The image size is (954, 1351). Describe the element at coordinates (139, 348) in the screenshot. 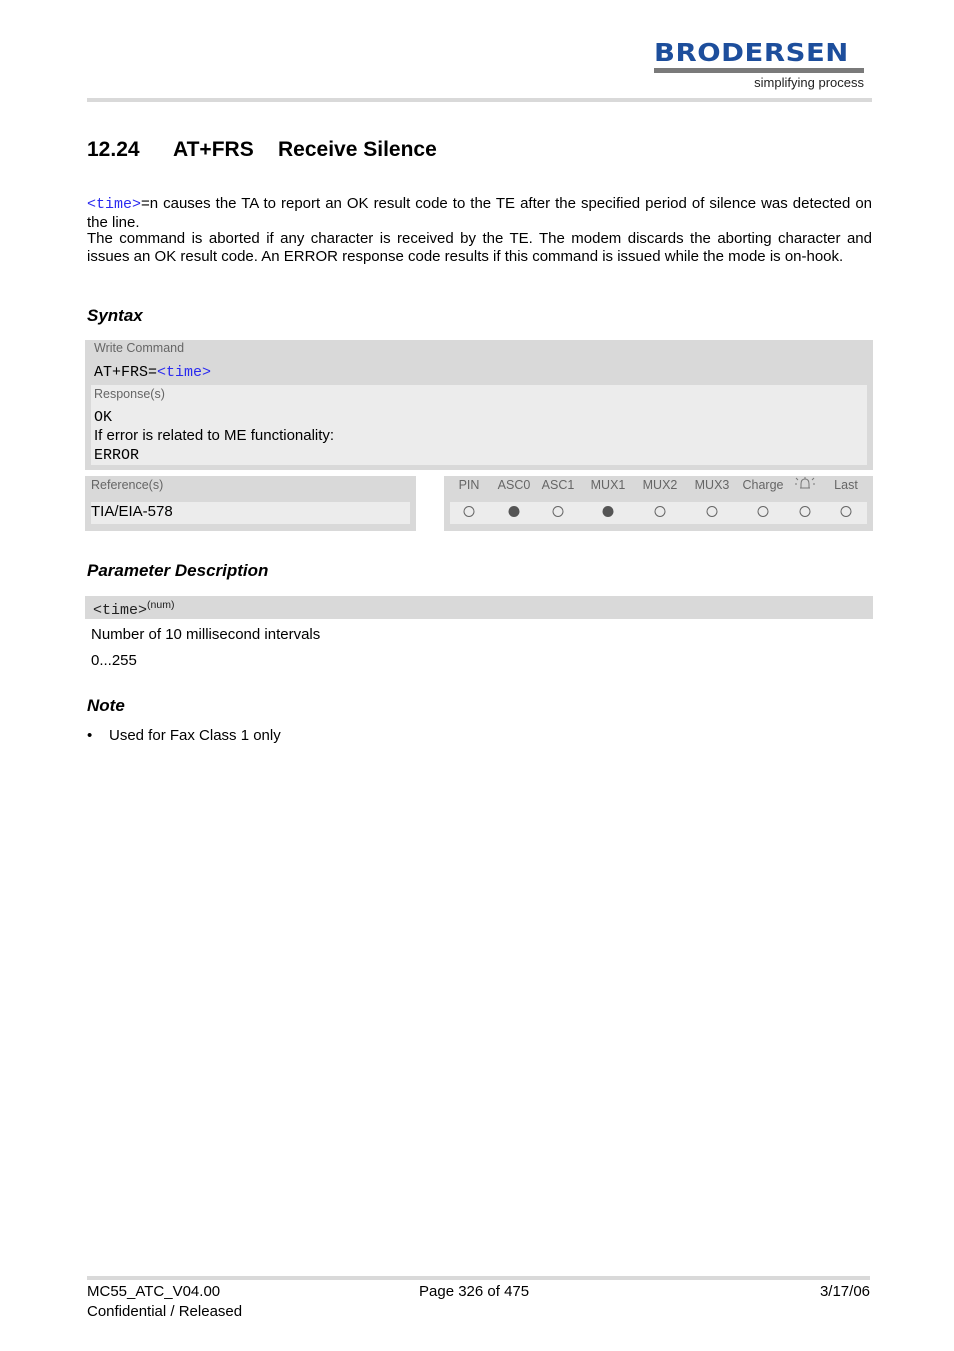

I see `write-command-label: Write Command` at that location.